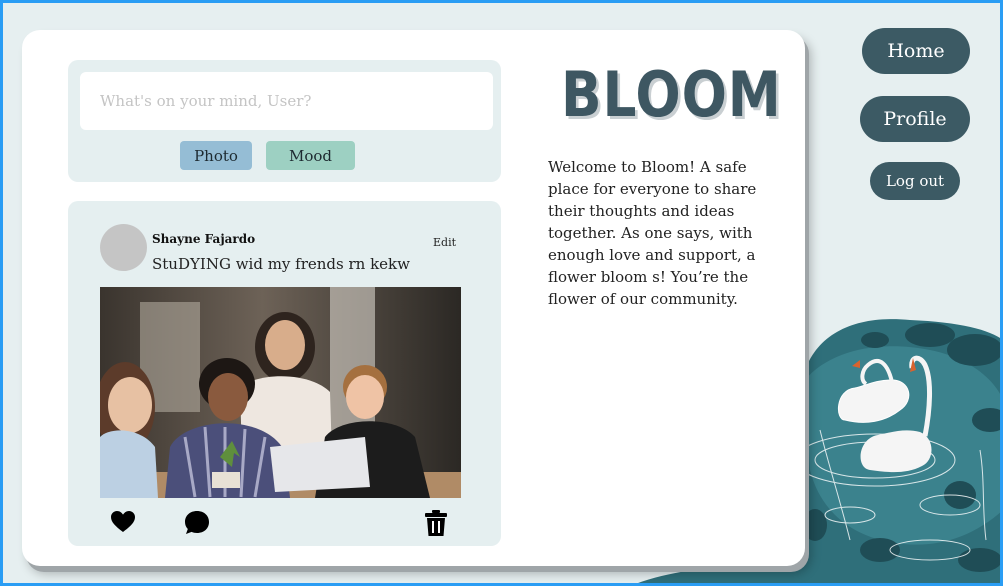 The image size is (1003, 586). Describe the element at coordinates (671, 94) in the screenshot. I see `bloom-logo: BLOOM` at that location.